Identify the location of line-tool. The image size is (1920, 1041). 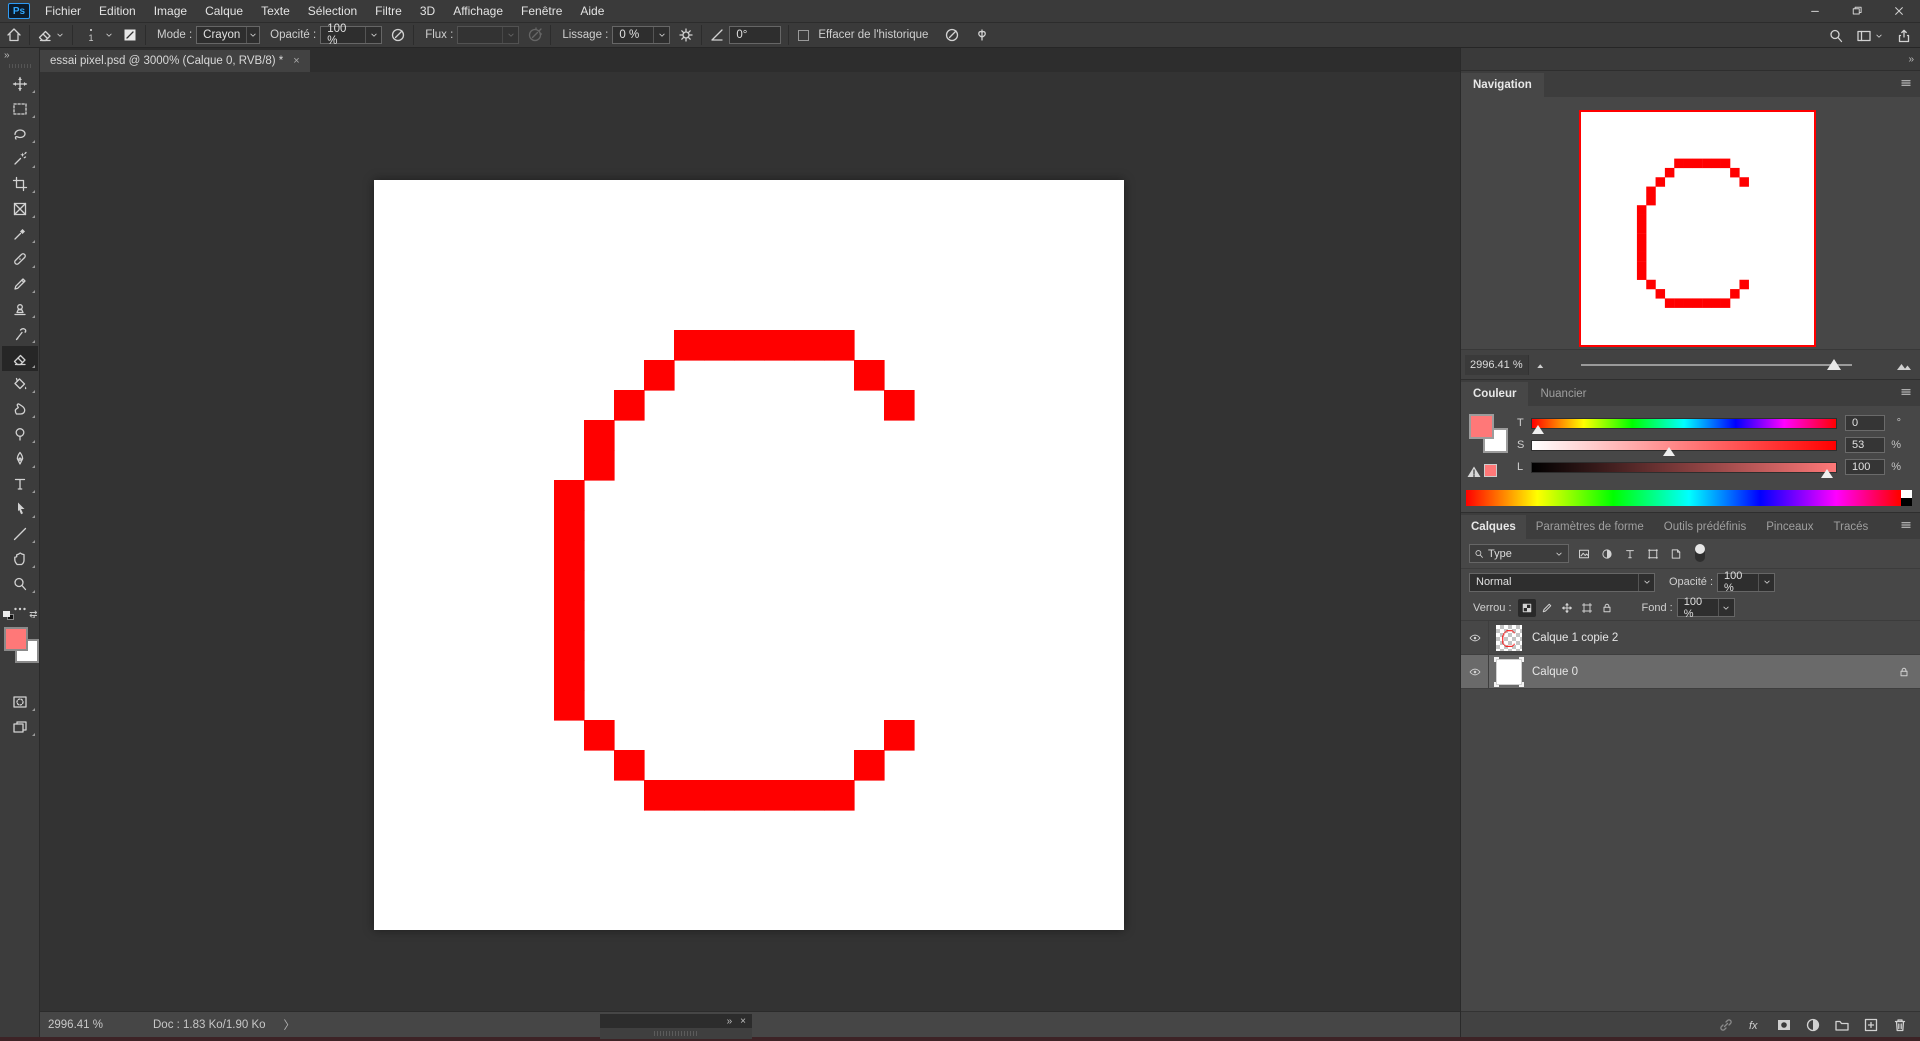
(20, 533).